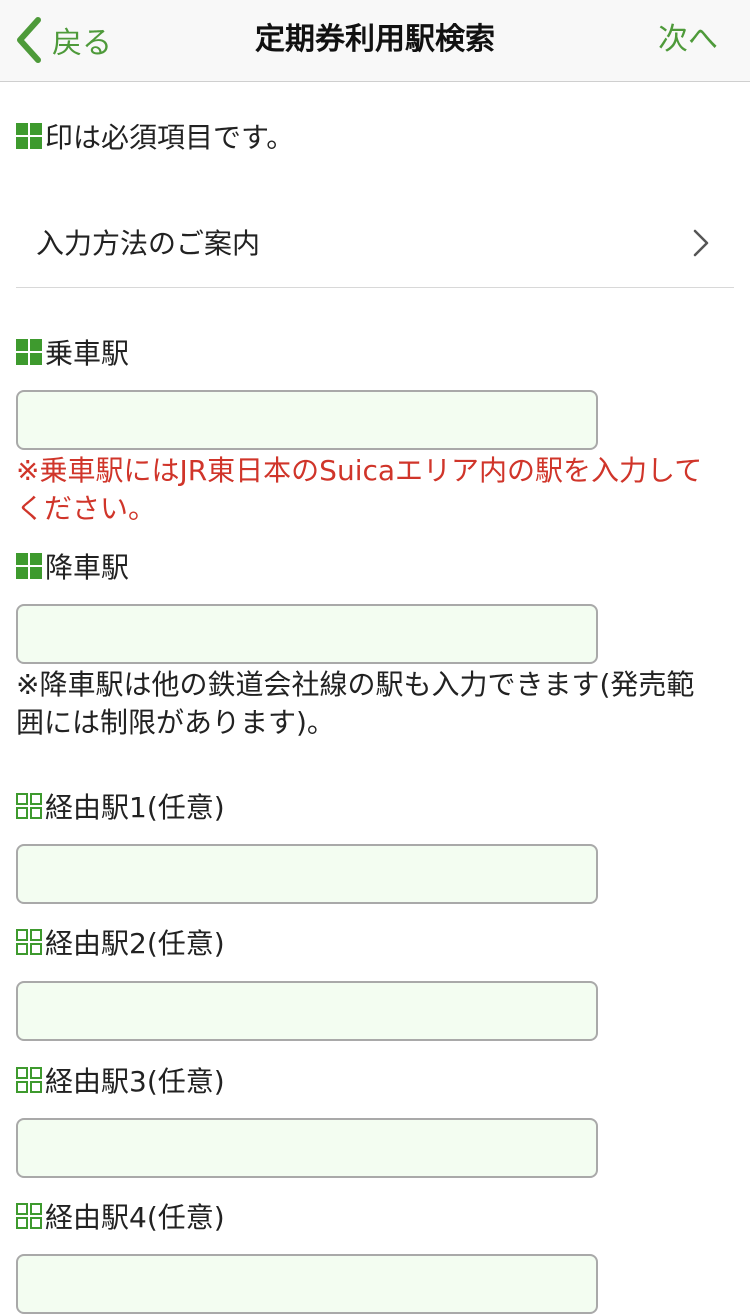  Describe the element at coordinates (307, 1284) in the screenshot. I see `via-station-4-input` at that location.